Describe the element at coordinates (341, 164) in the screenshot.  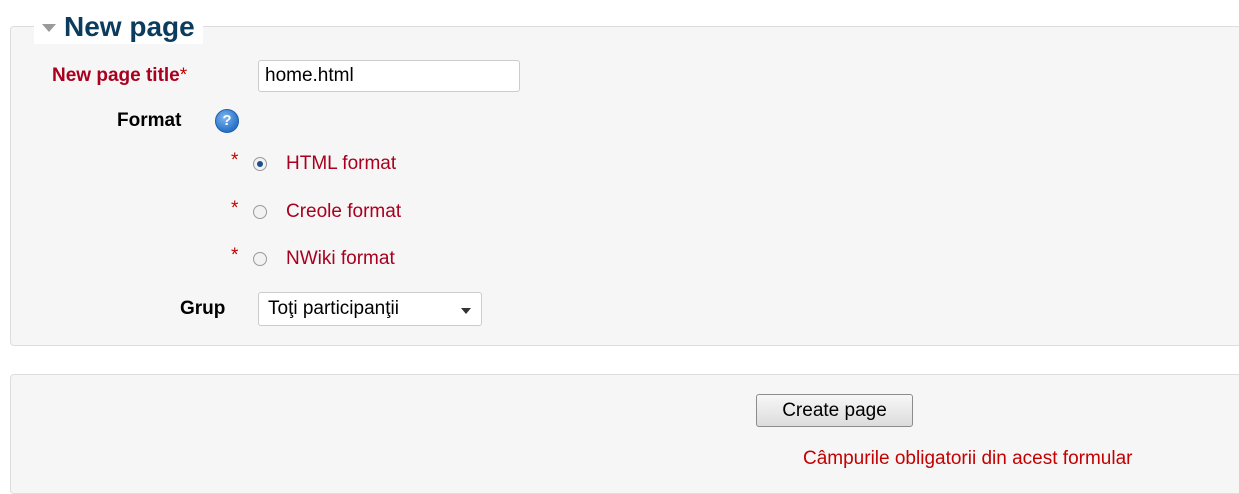
I see `html-format-label: HTML format` at that location.